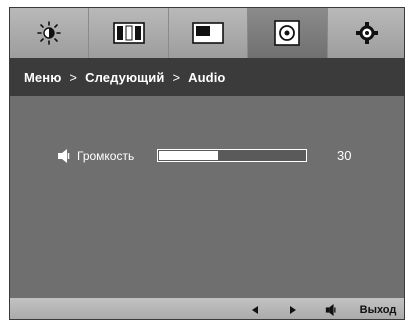 This screenshot has height=324, width=413. I want to click on left-button, so click(255, 308).